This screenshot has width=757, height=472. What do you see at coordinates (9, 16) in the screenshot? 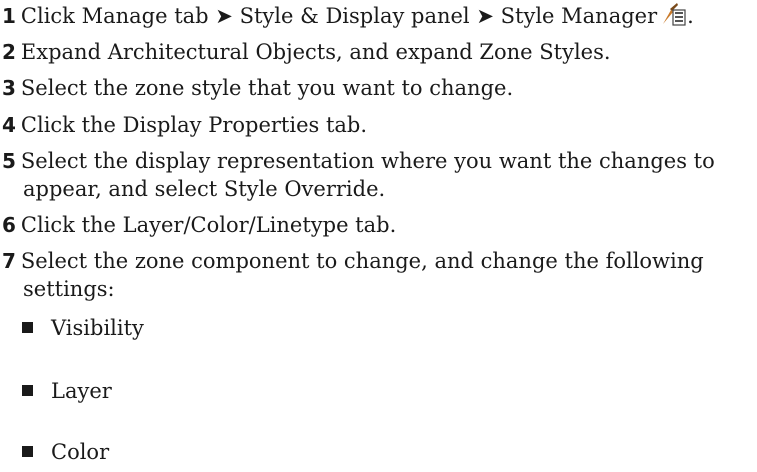
I see `step-number: 1` at bounding box center [9, 16].